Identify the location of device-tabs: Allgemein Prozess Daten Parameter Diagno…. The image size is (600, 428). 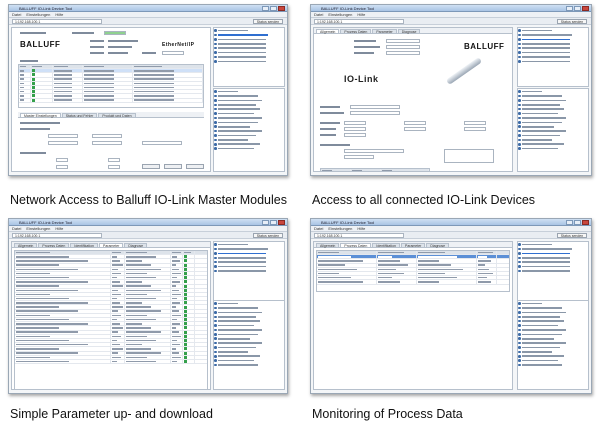
(413, 31).